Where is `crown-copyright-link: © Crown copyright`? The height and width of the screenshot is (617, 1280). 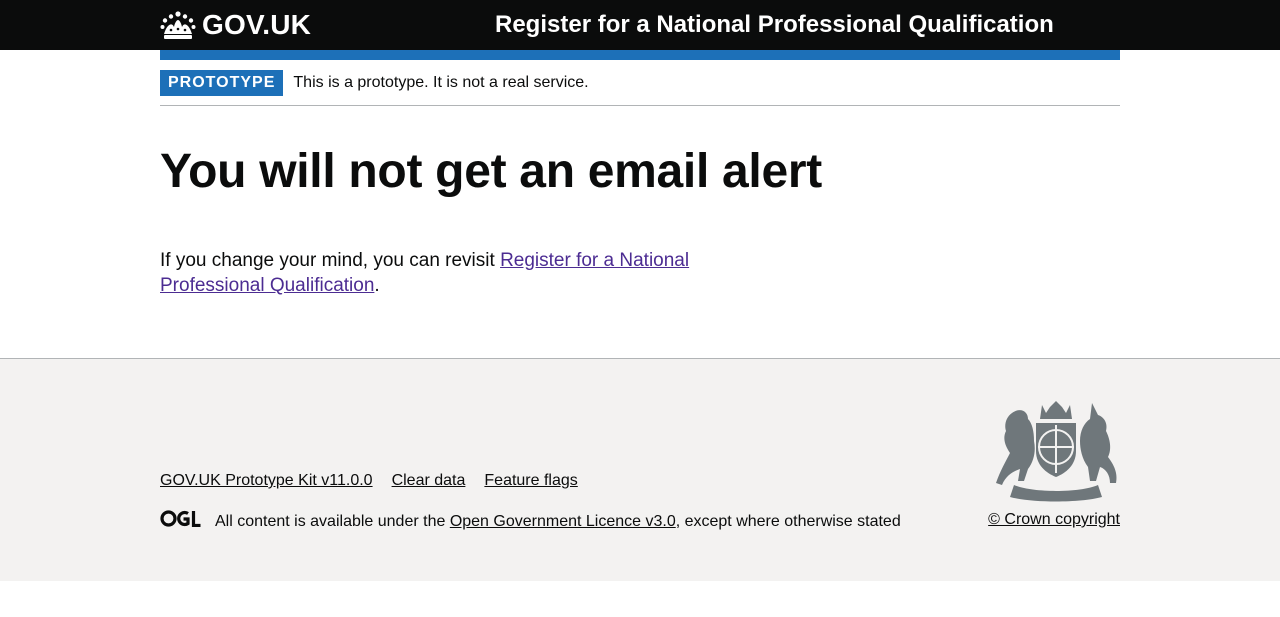 crown-copyright-link: © Crown copyright is located at coordinates (1054, 520).